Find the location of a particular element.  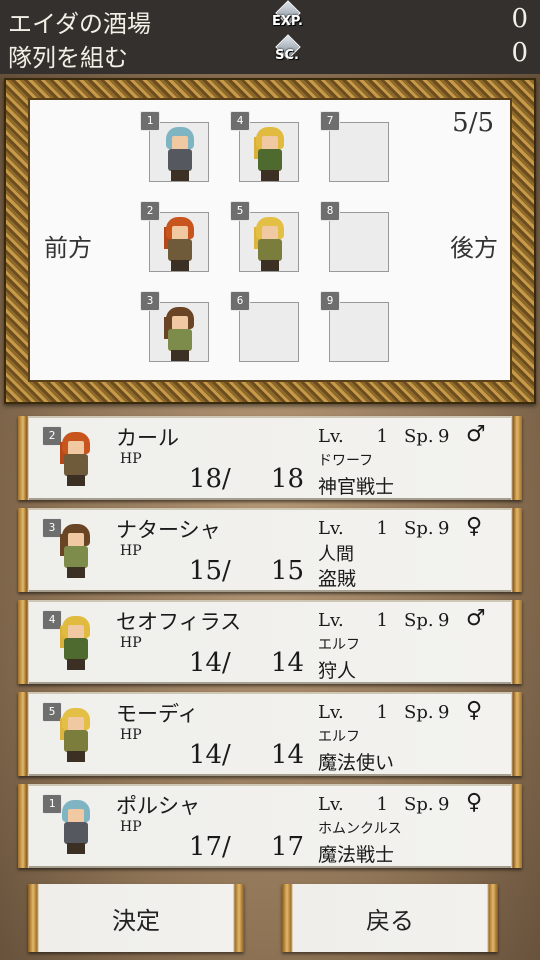

slot-number: 7 is located at coordinates (330, 121).